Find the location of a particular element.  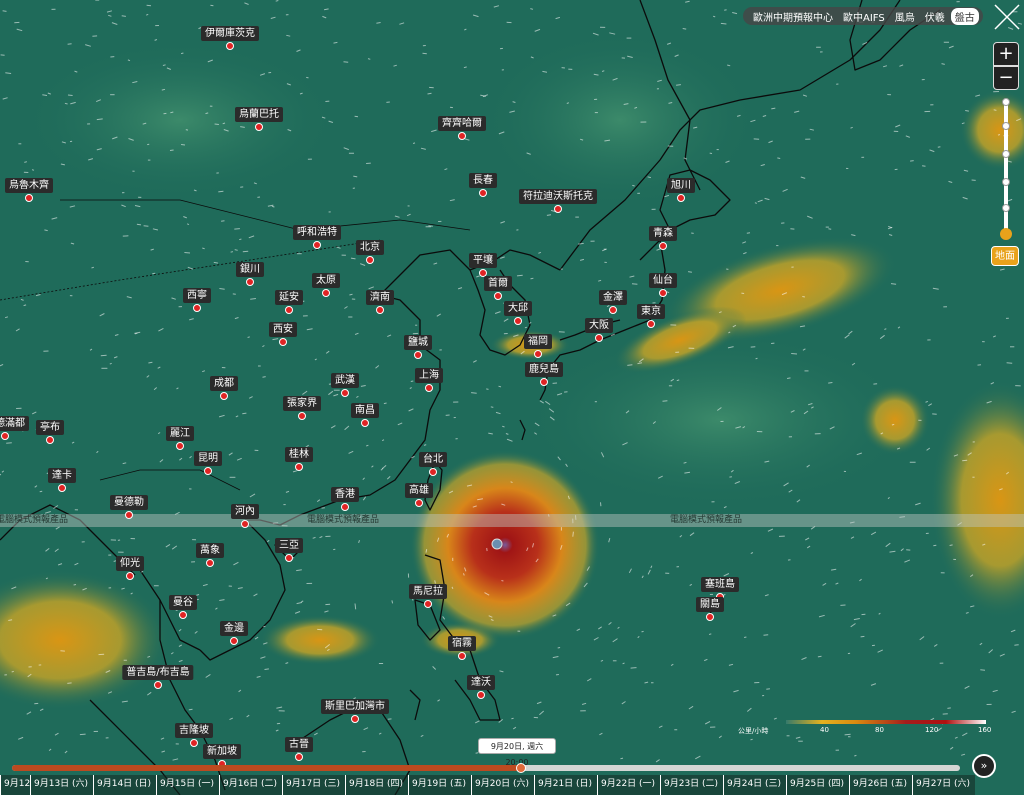

timeline-day: 9月12日 (五) is located at coordinates (15, 785).